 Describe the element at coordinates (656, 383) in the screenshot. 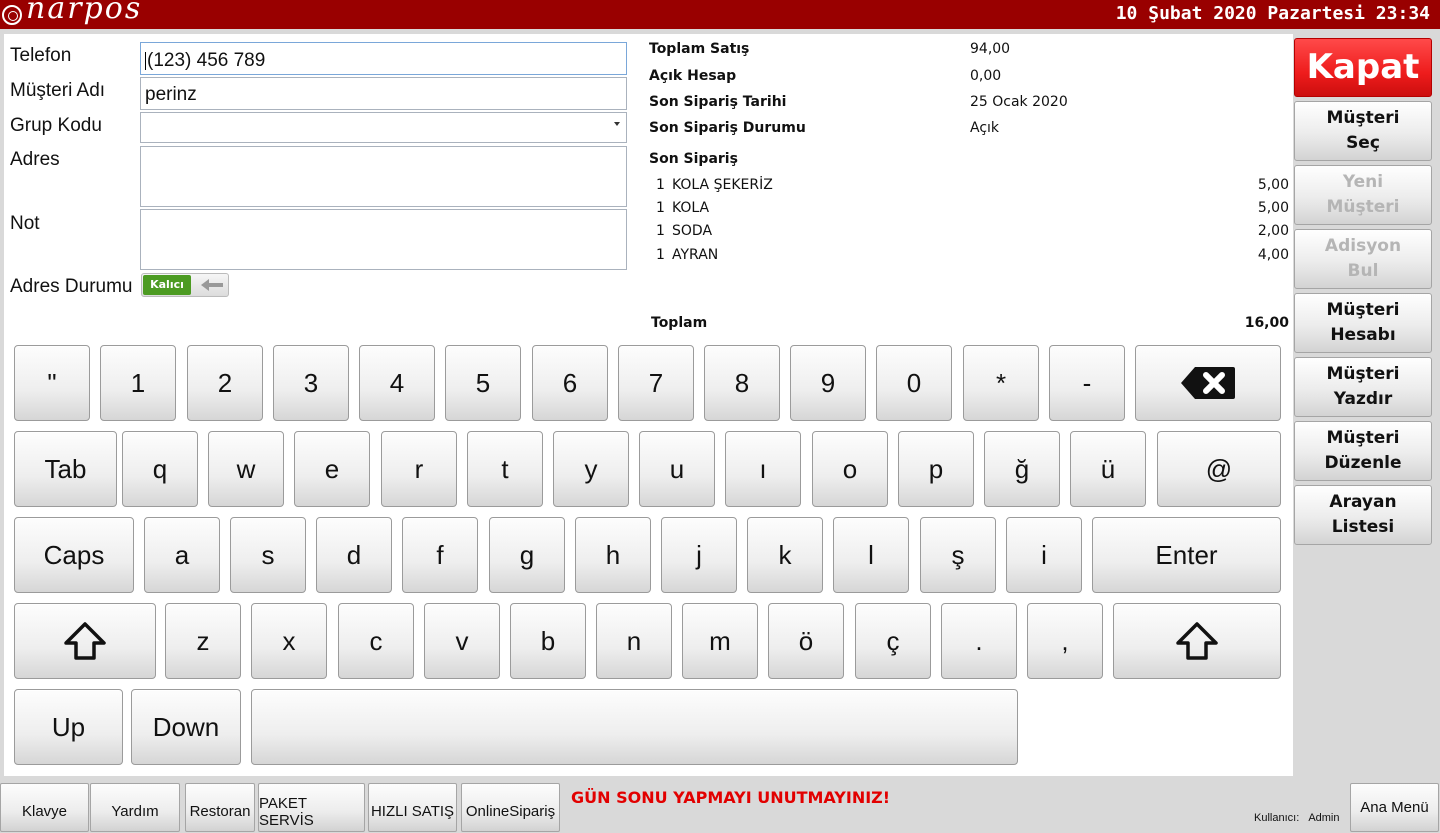

I see `key-7: 7` at that location.